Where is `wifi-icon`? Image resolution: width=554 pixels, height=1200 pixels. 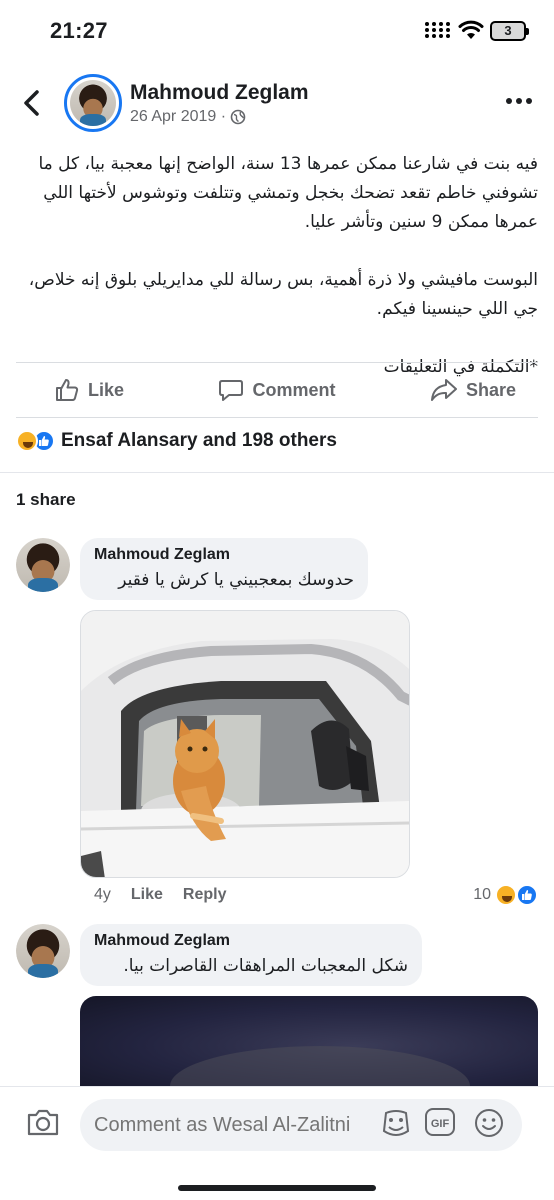
wifi-icon is located at coordinates (471, 32).